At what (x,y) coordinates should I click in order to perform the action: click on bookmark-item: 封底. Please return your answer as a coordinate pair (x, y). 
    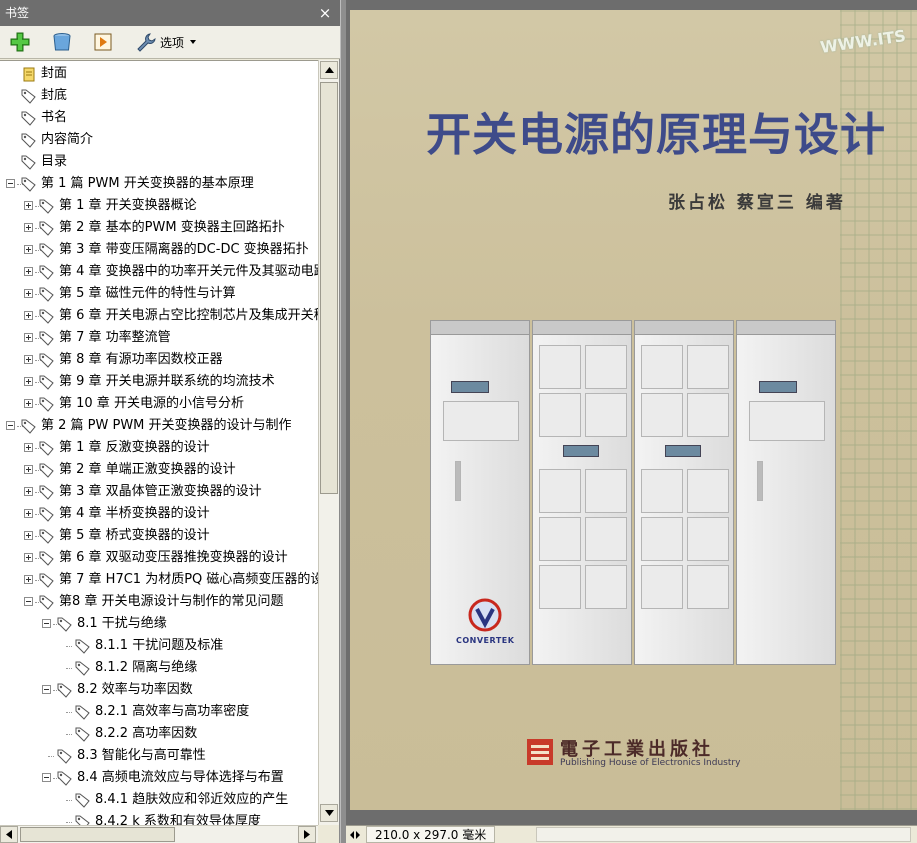
    Looking at the image, I should click on (159, 96).